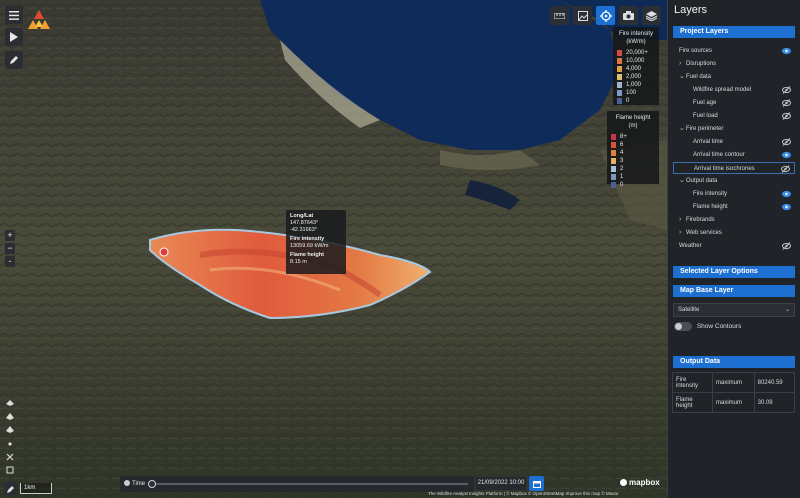 This screenshot has height=498, width=800. What do you see at coordinates (734, 233) in the screenshot?
I see `layer-item: › Web services` at bounding box center [734, 233].